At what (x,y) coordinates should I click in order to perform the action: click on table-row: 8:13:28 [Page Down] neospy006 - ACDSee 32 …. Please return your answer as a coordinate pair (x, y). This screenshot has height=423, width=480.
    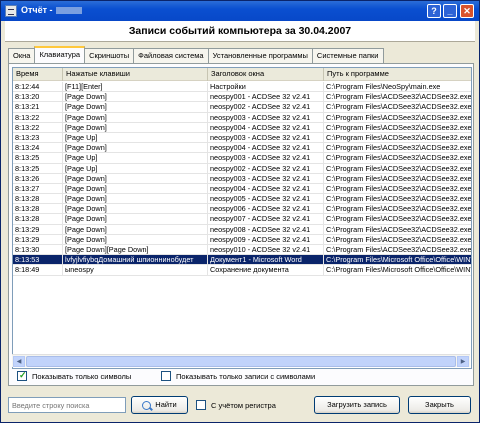
    Looking at the image, I should click on (242, 209).